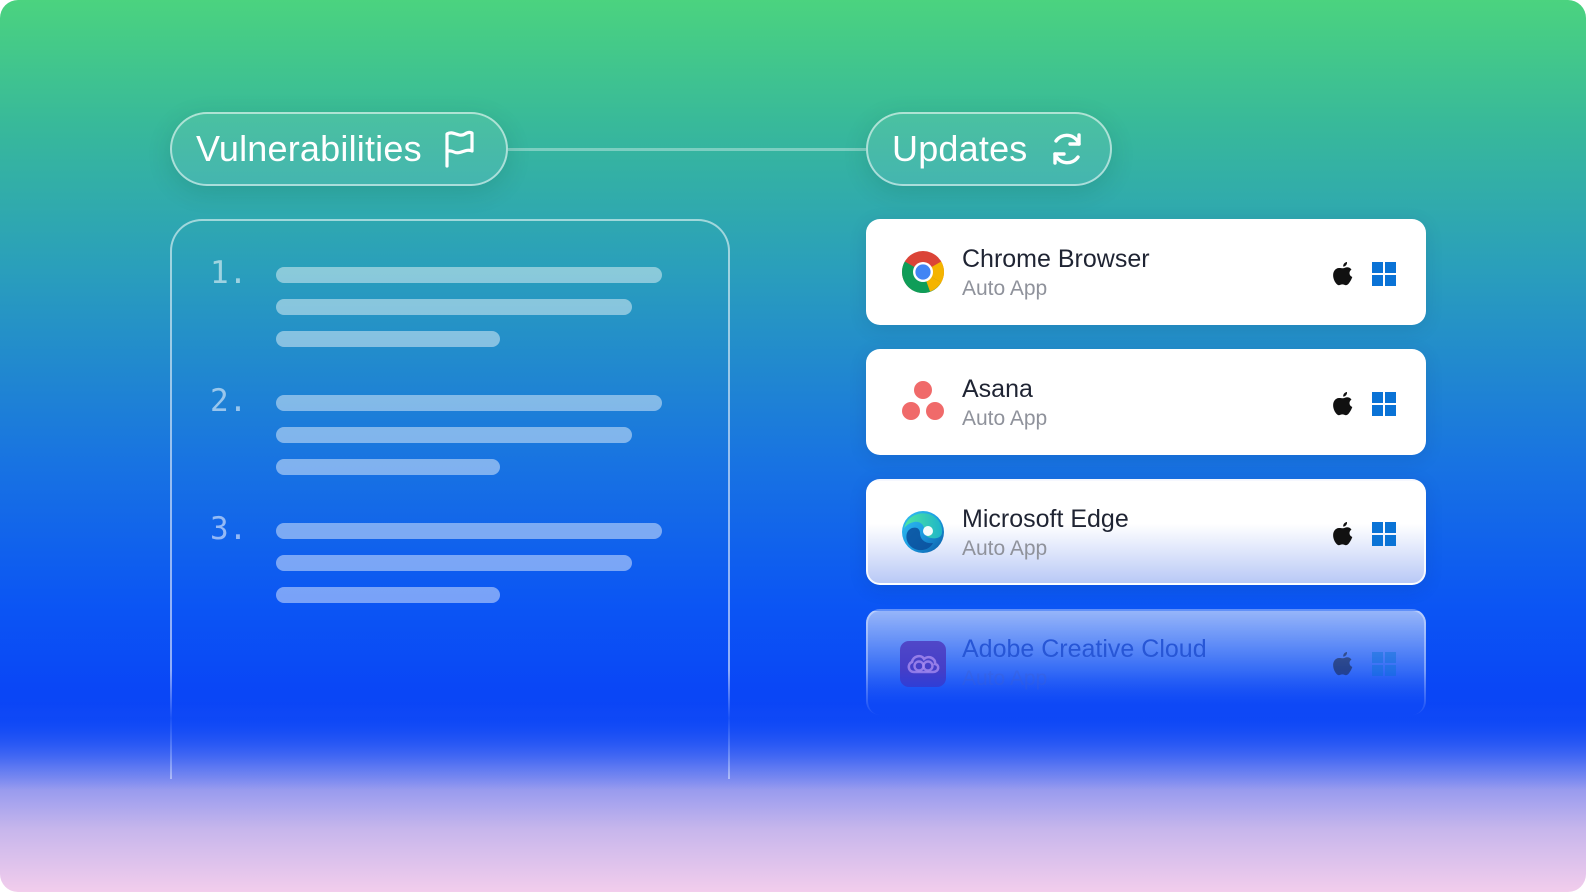 The height and width of the screenshot is (892, 1586). I want to click on asana-icon, so click(923, 400).